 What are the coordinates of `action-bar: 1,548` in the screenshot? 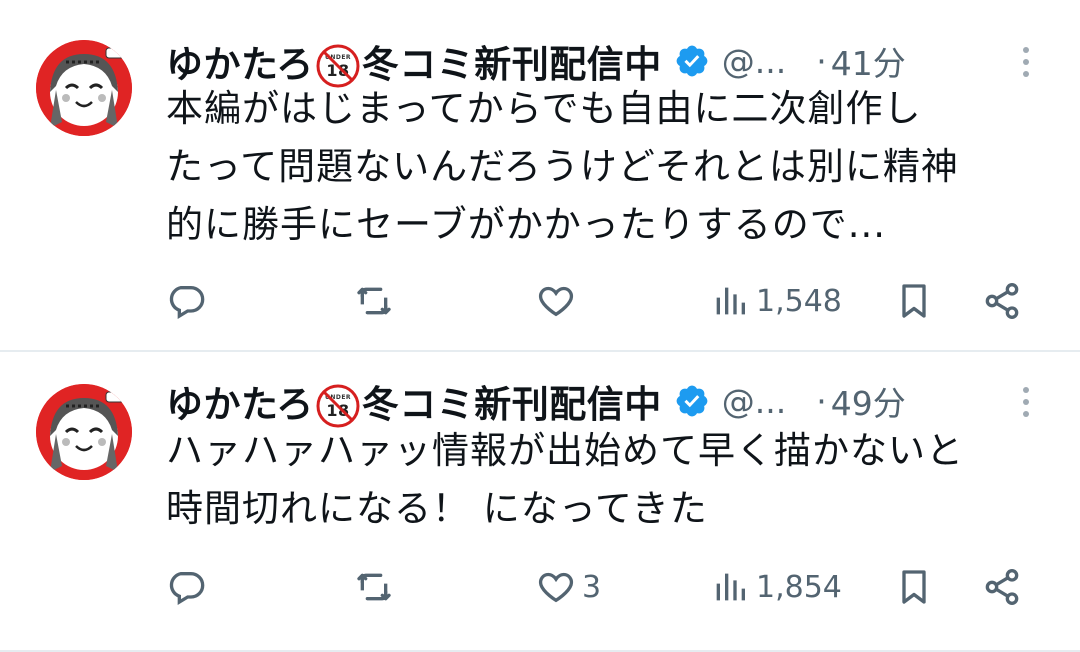 It's located at (540, 301).